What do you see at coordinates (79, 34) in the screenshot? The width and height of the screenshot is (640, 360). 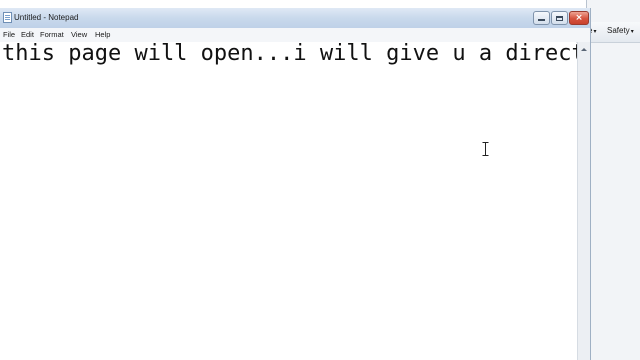 I see `menu-view: View` at bounding box center [79, 34].